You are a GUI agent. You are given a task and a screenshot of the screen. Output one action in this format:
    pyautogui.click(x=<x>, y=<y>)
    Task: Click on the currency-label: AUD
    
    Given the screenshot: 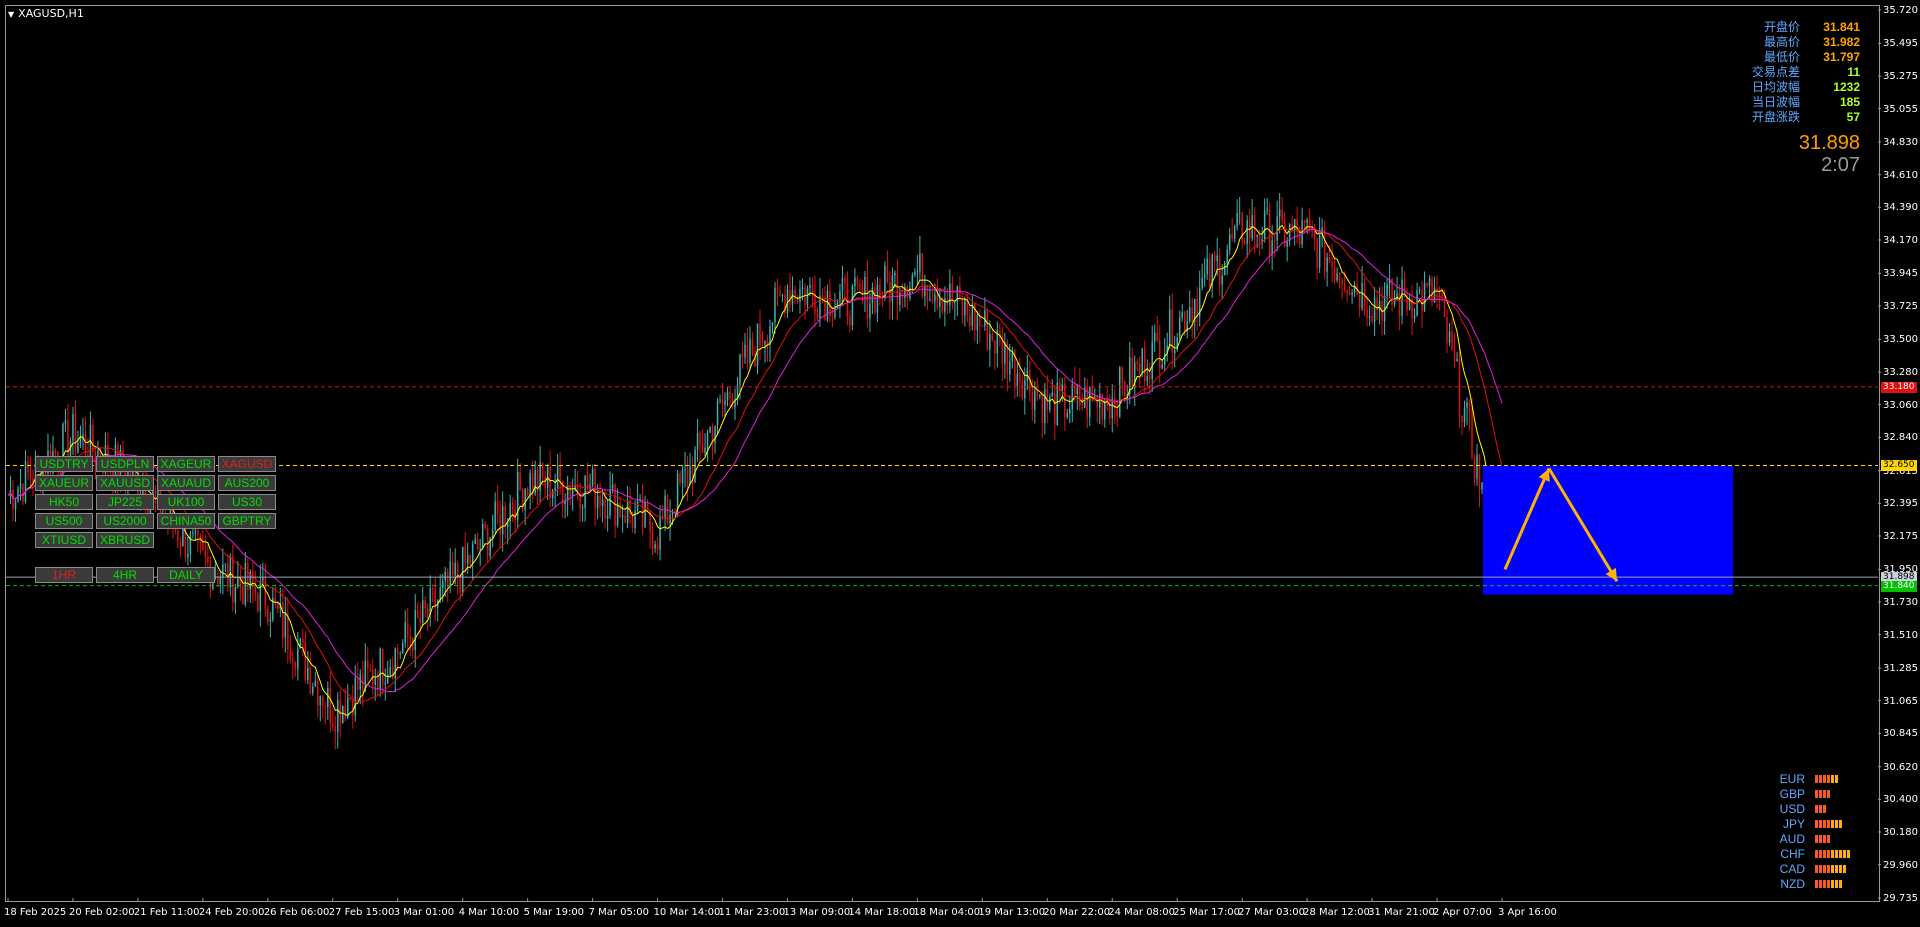 What is the action you would take?
    pyautogui.click(x=1792, y=838)
    